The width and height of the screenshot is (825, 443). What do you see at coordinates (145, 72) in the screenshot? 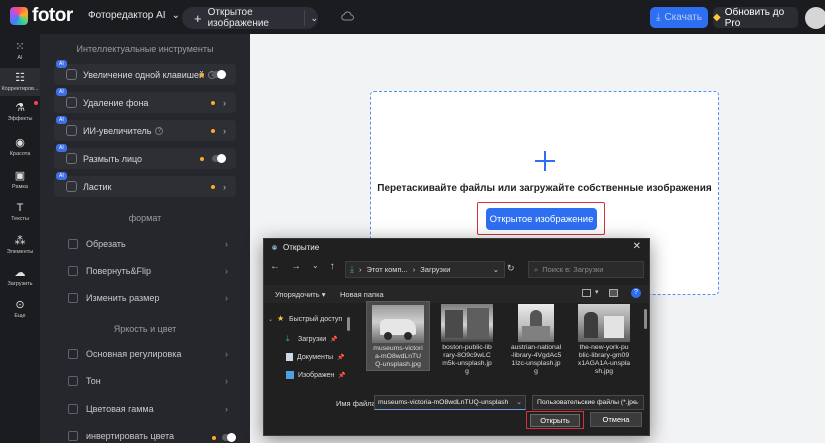
I see `tool-one-click-enhance: AI Увеличение одной клавишей ?` at bounding box center [145, 72].